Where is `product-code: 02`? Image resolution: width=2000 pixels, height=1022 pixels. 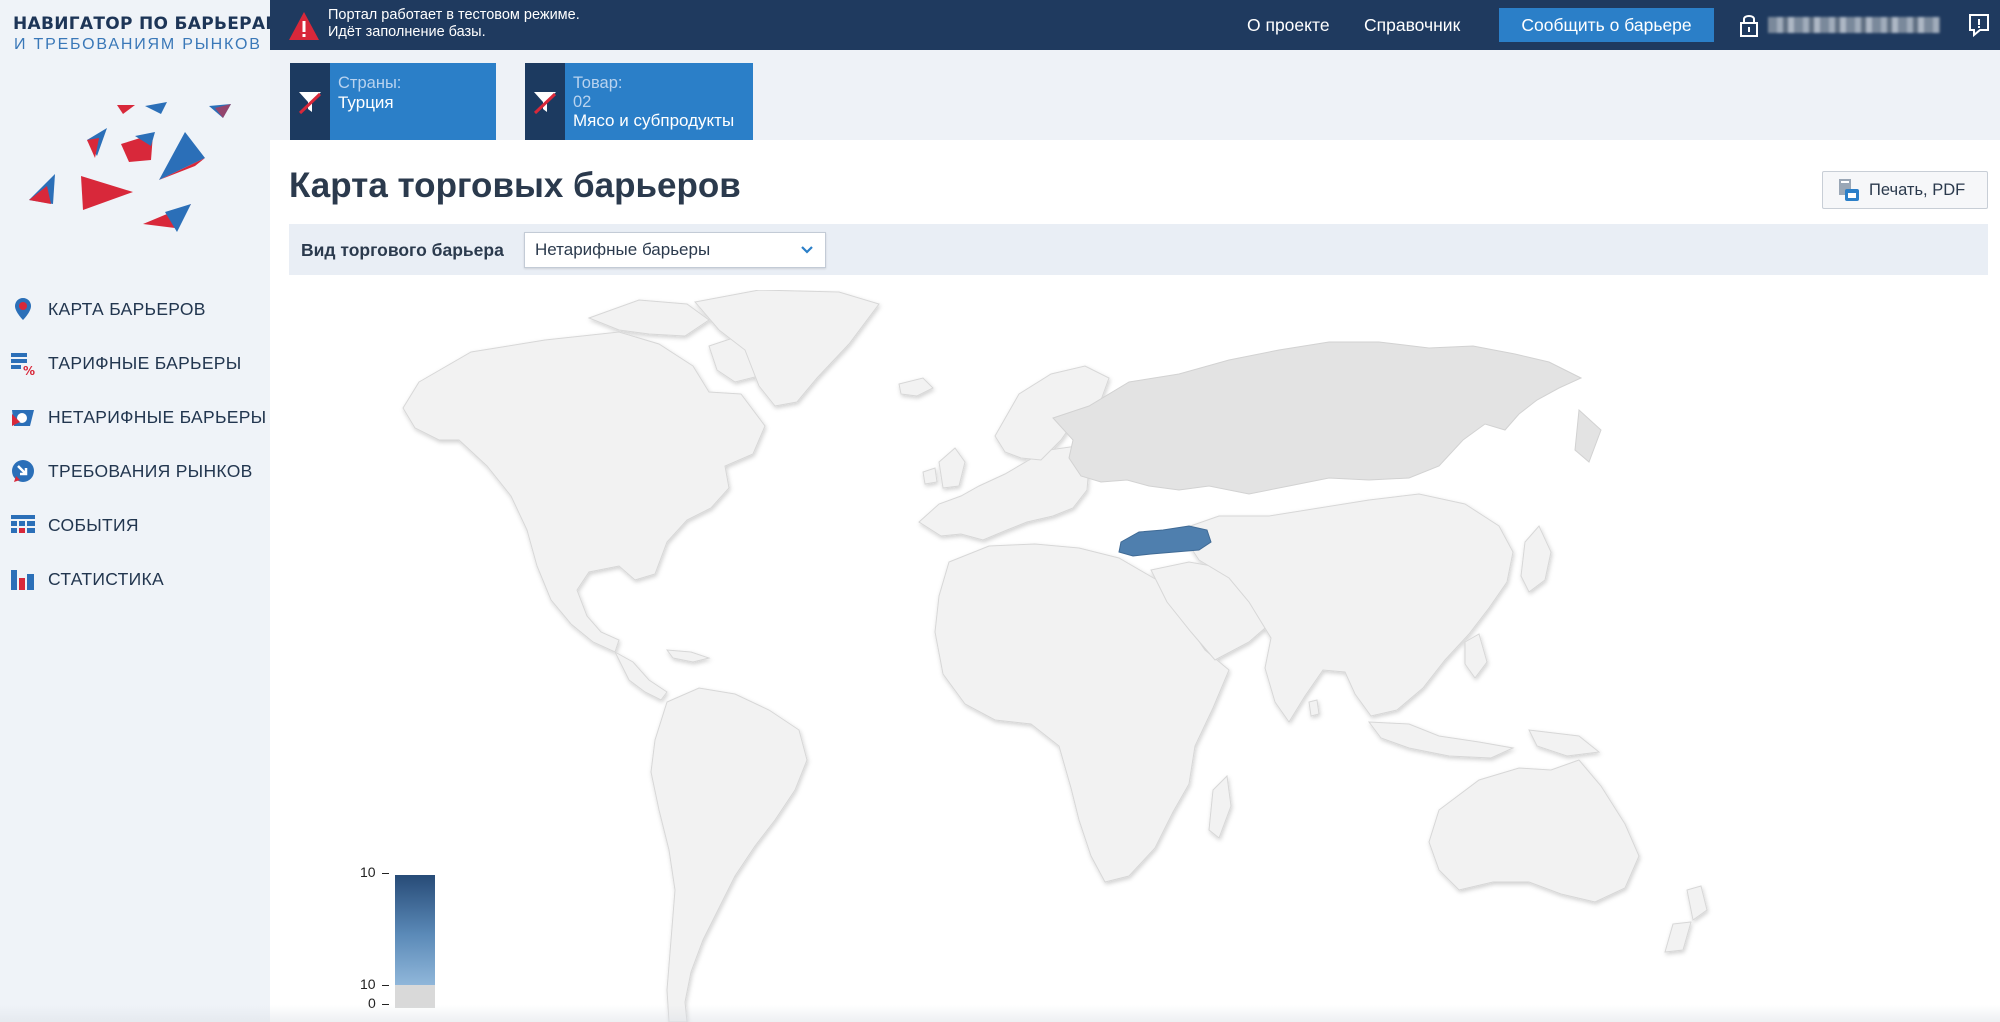
product-code: 02 is located at coordinates (582, 102).